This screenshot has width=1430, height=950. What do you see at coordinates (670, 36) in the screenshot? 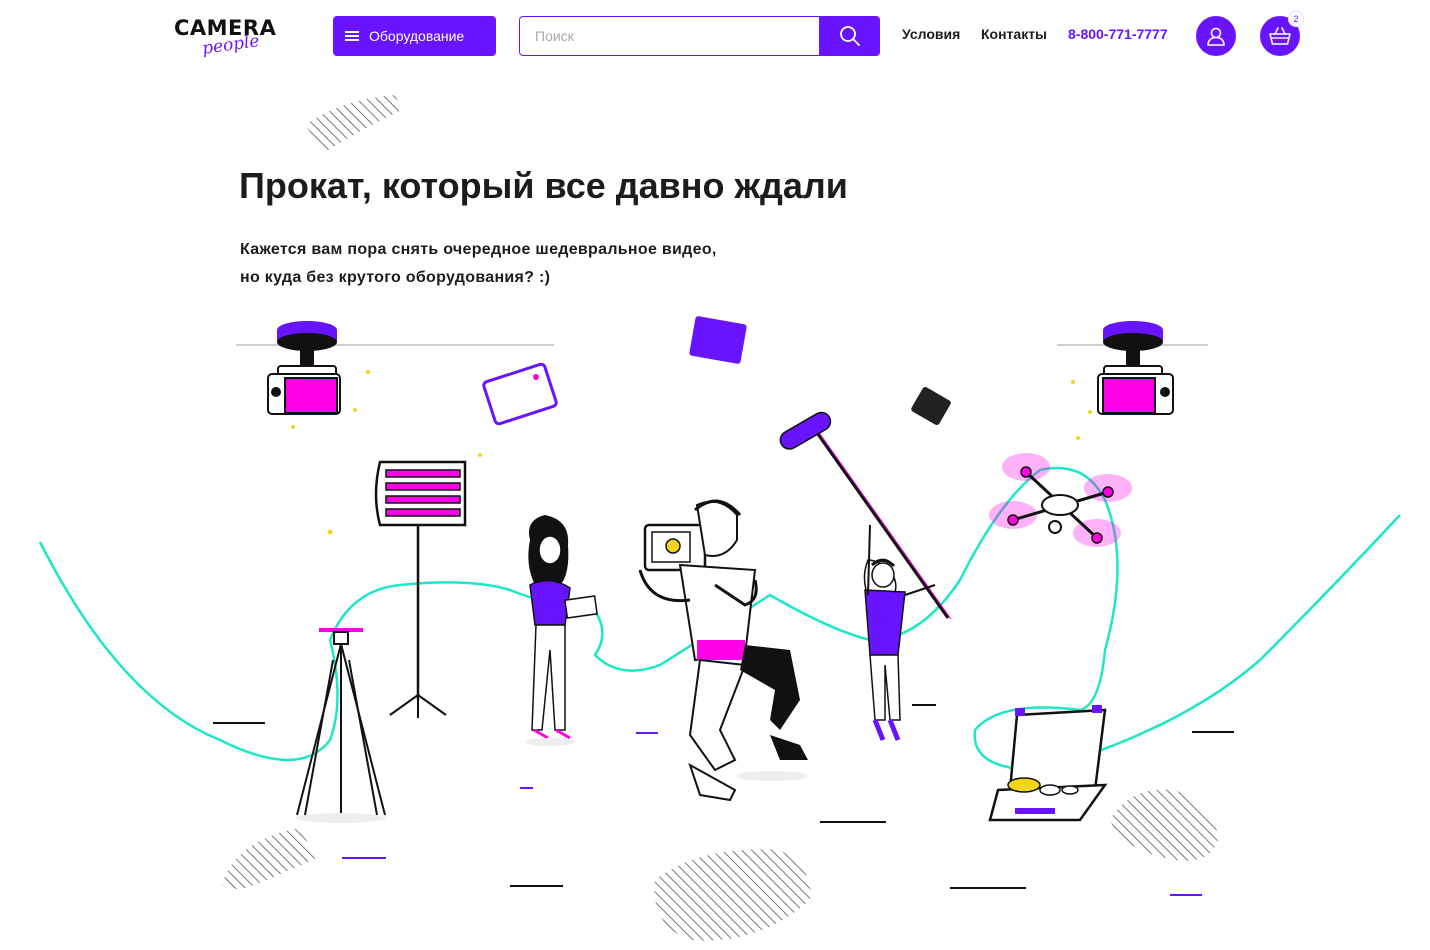
I see `search-input` at bounding box center [670, 36].